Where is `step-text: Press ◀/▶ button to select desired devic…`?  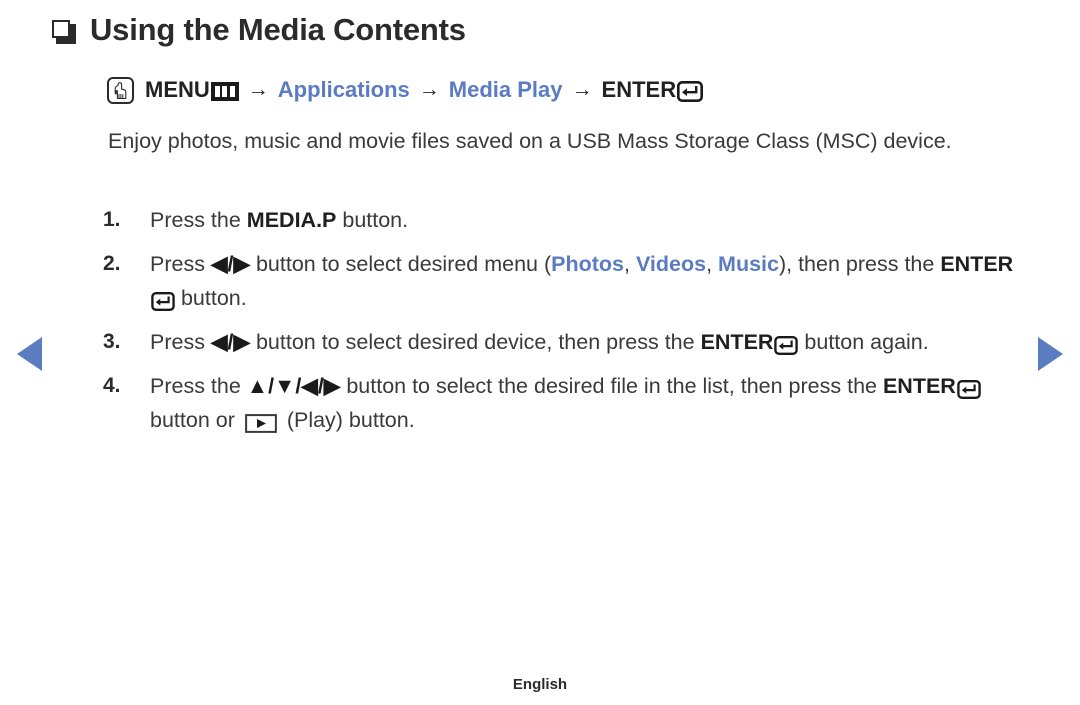 step-text: Press ◀/▶ button to select desired devic… is located at coordinates (591, 342).